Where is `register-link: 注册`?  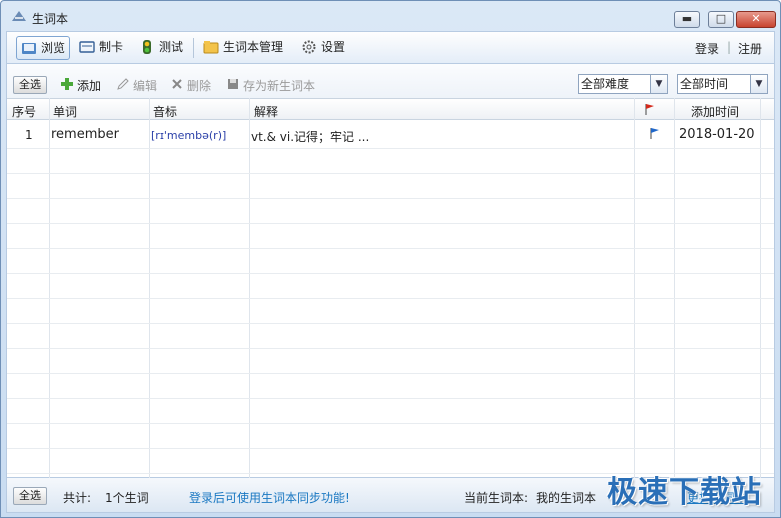 register-link: 注册 is located at coordinates (750, 48).